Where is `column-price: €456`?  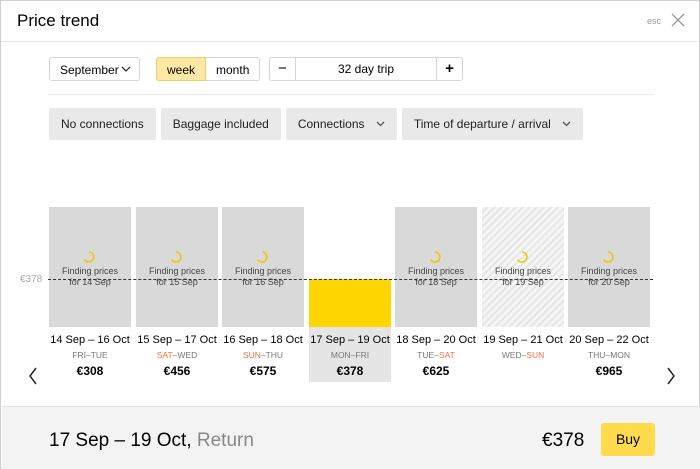
column-price: €456 is located at coordinates (177, 371).